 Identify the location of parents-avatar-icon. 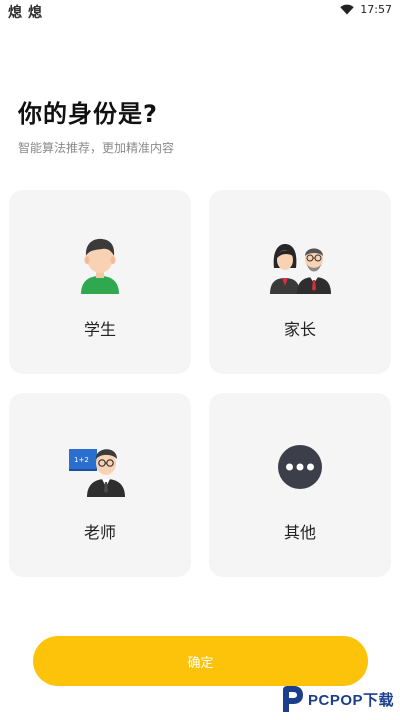
(300, 264).